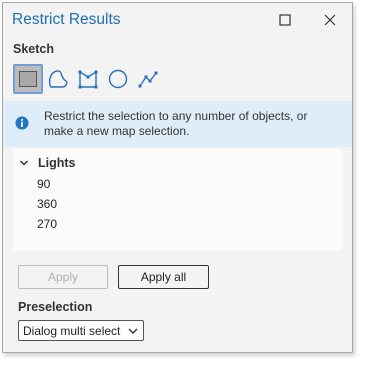  What do you see at coordinates (63, 277) in the screenshot?
I see `apply-button: Apply` at bounding box center [63, 277].